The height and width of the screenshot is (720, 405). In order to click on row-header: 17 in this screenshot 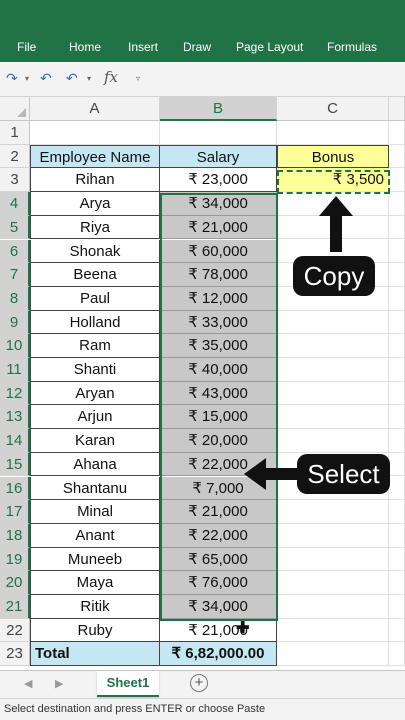, I will do `click(15, 512)`.